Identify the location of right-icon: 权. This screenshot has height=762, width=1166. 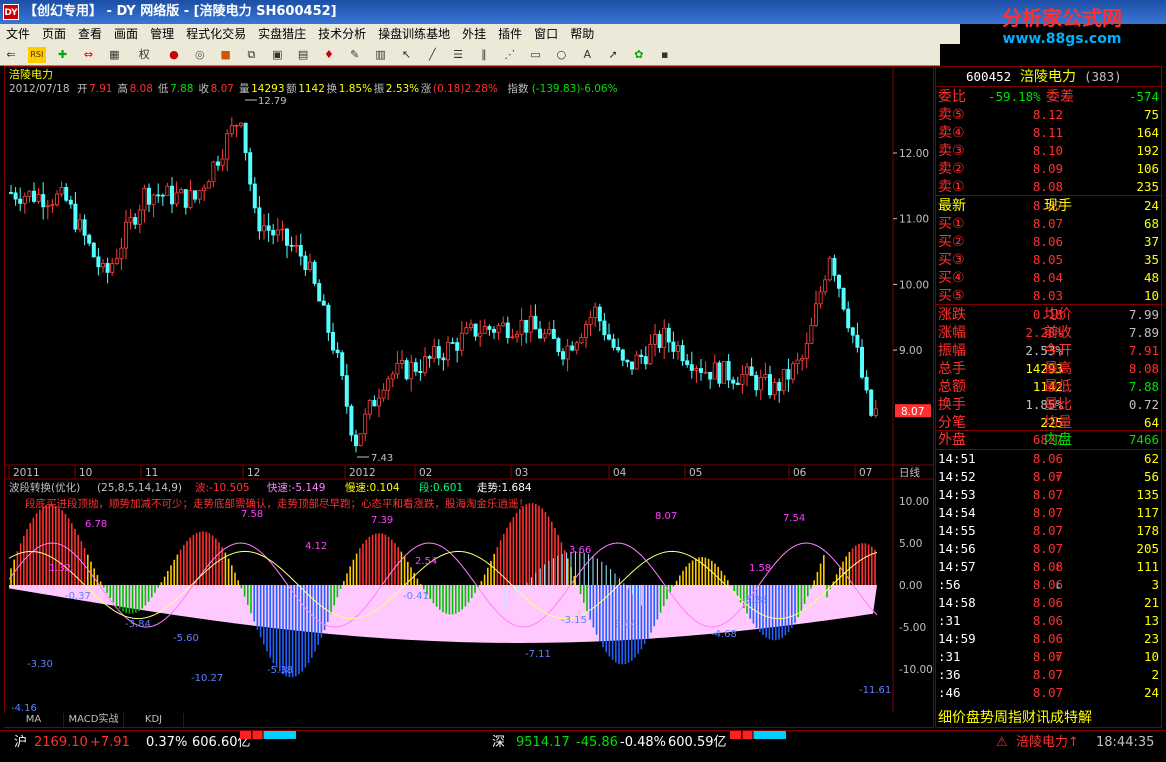
(144, 55).